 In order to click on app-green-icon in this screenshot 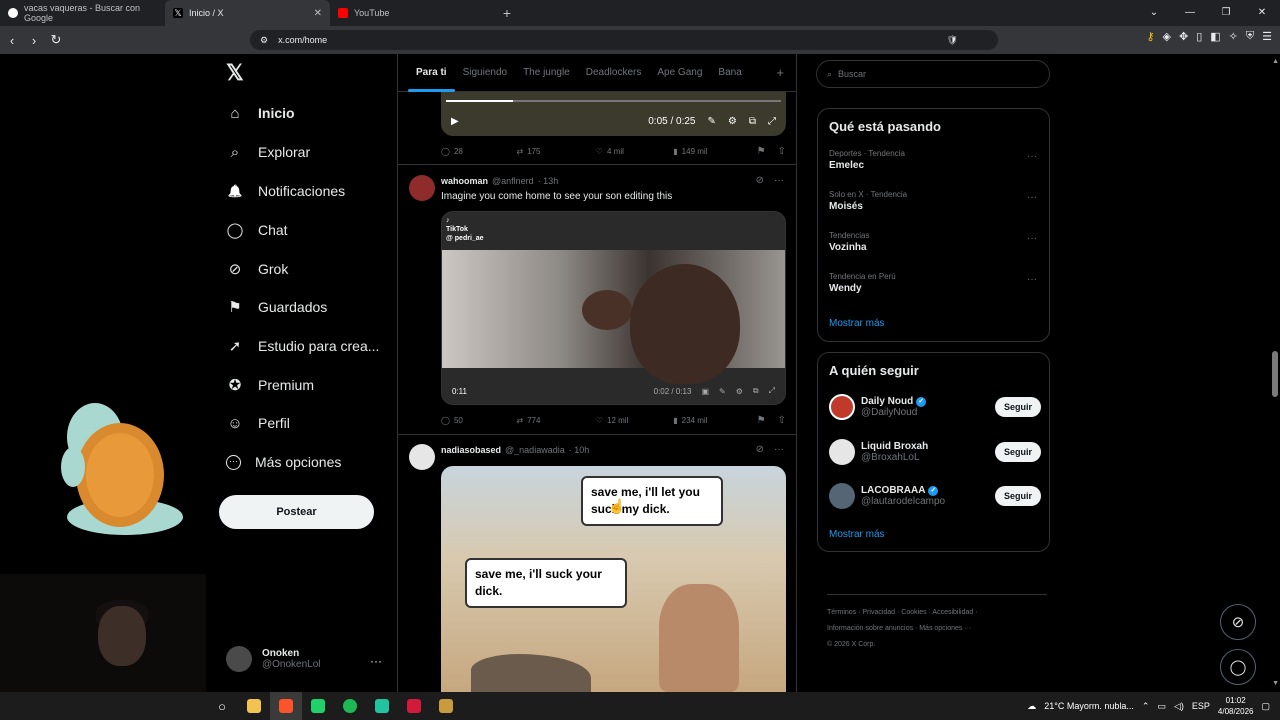, I will do `click(318, 706)`.